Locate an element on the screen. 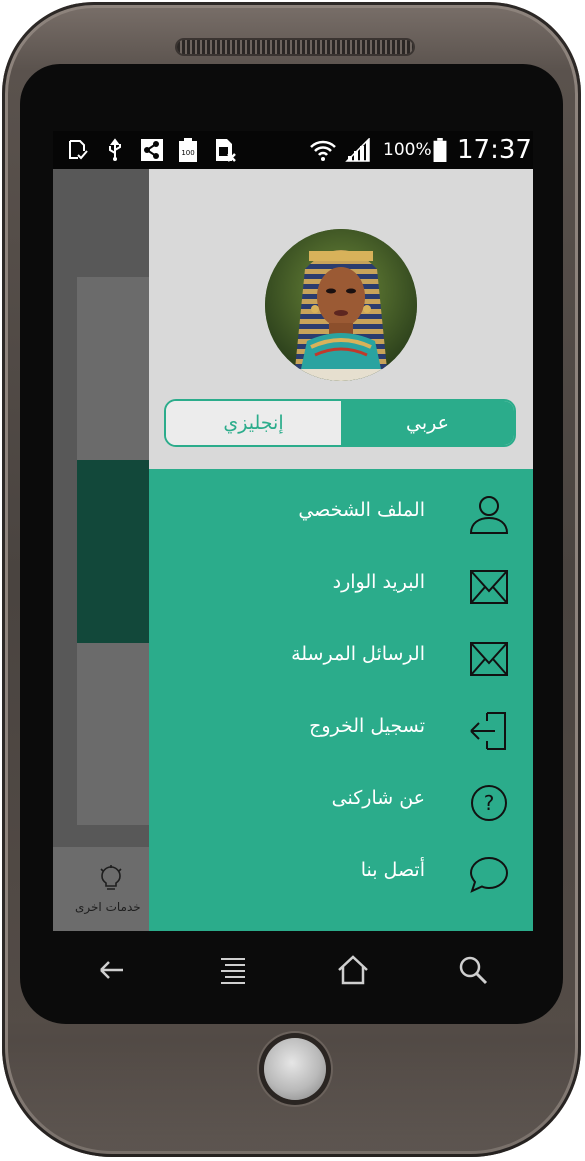  language-english-option: إنجليزي is located at coordinates (253, 423).